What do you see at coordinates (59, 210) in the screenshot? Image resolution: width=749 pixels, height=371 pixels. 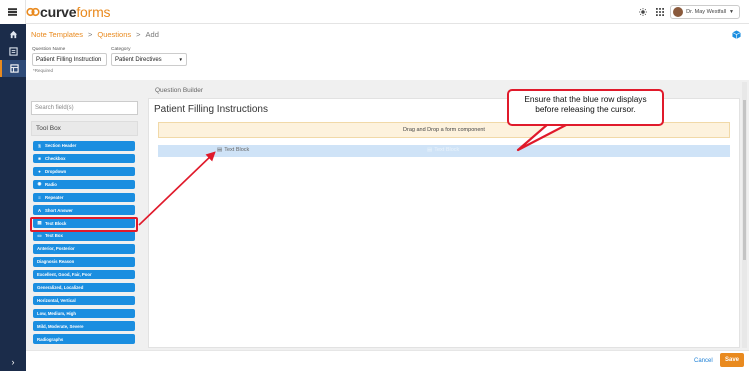 I see `tool-label: Short Answer` at bounding box center [59, 210].